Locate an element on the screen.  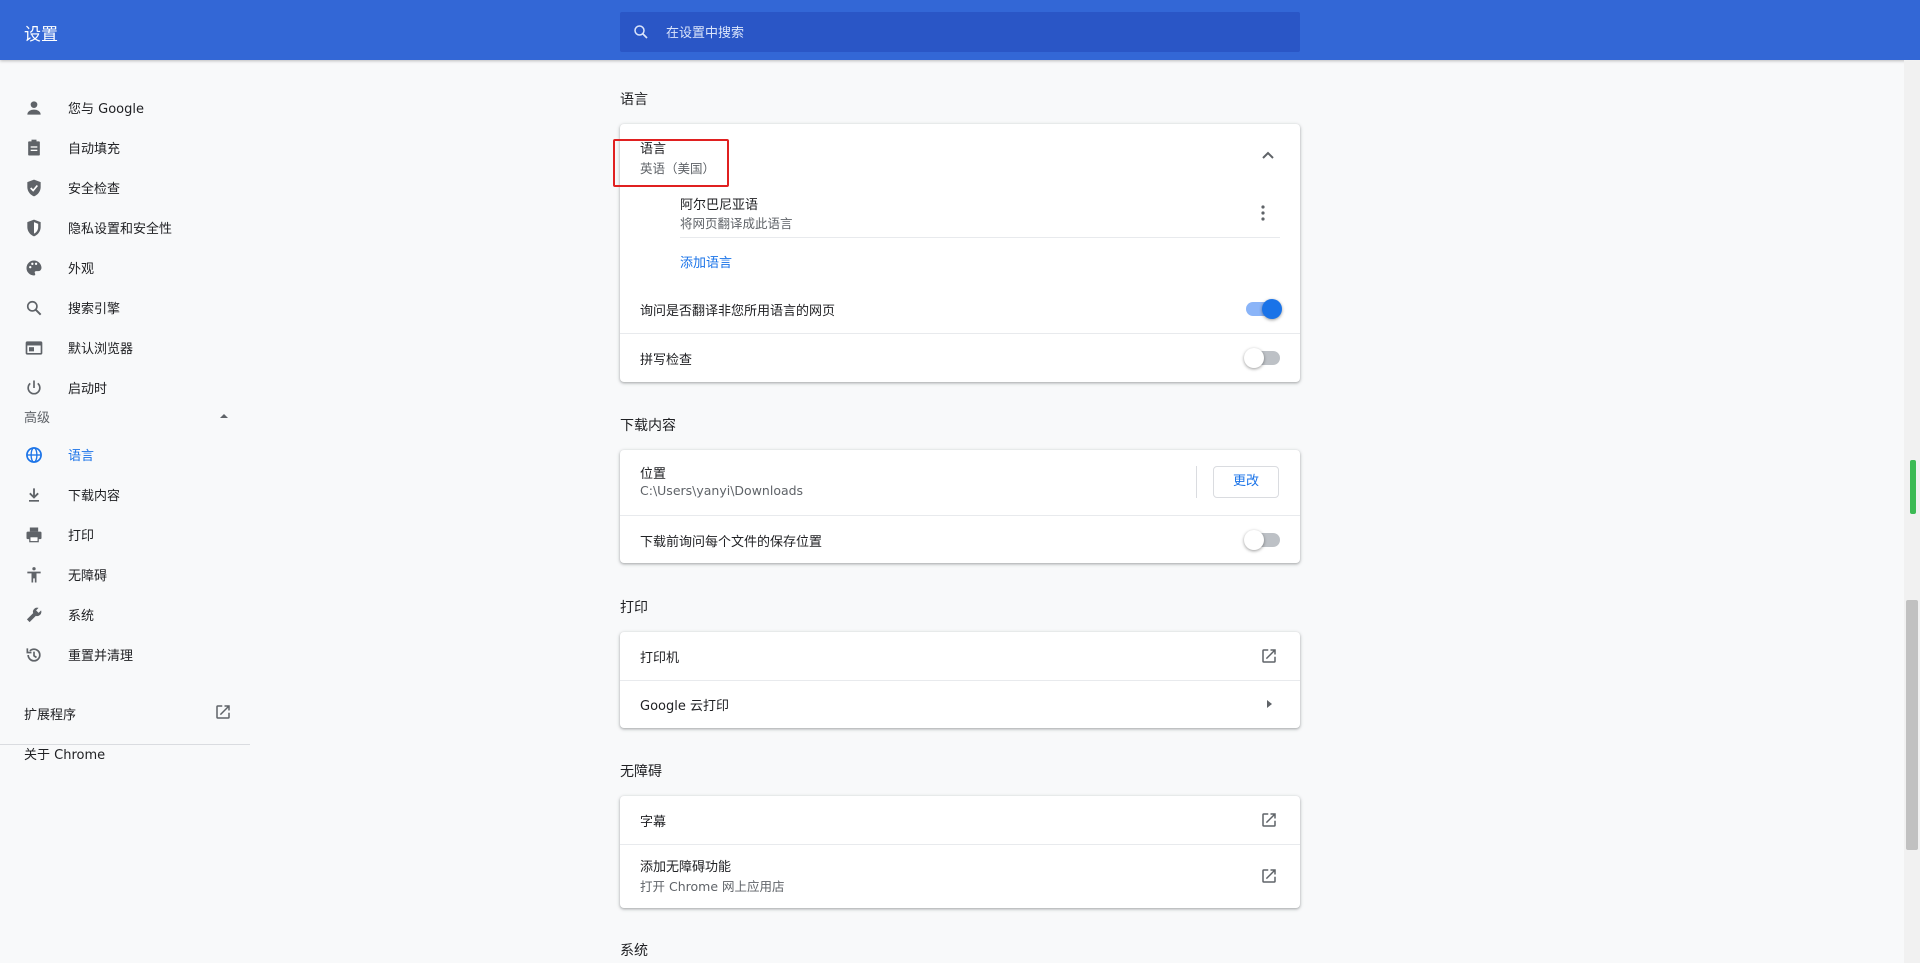
sidebar-item-system: 系统 is located at coordinates (125, 614).